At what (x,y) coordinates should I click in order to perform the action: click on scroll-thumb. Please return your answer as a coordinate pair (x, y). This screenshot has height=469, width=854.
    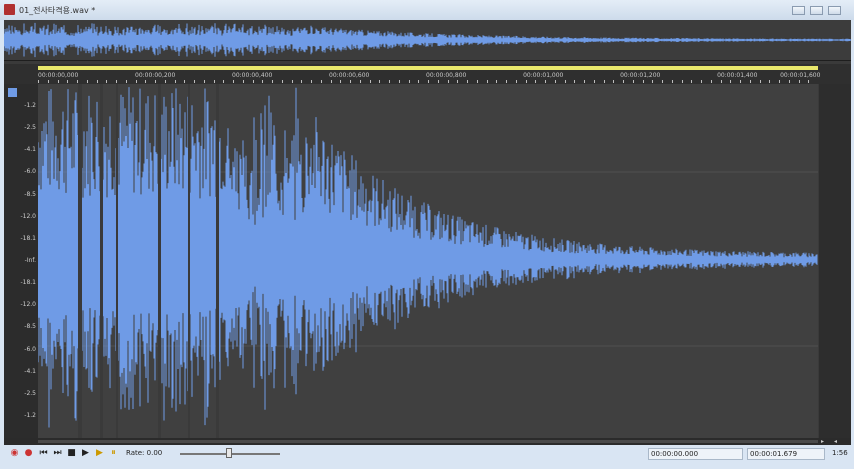
    Looking at the image, I should click on (428, 441).